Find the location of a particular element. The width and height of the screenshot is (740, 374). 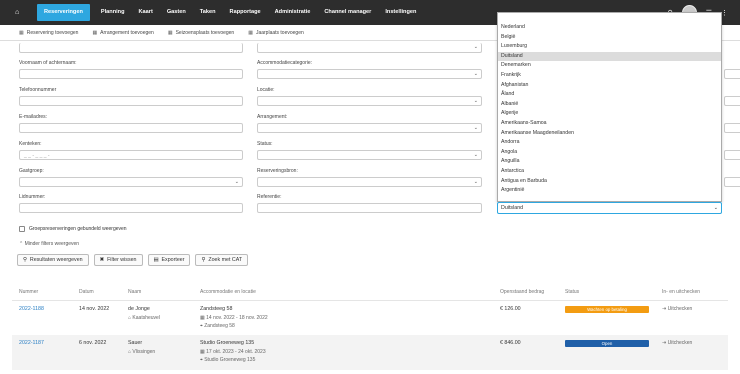

group-bundle-checkbox: Groepsreserveringen gebundeld weergeven is located at coordinates (73, 229).